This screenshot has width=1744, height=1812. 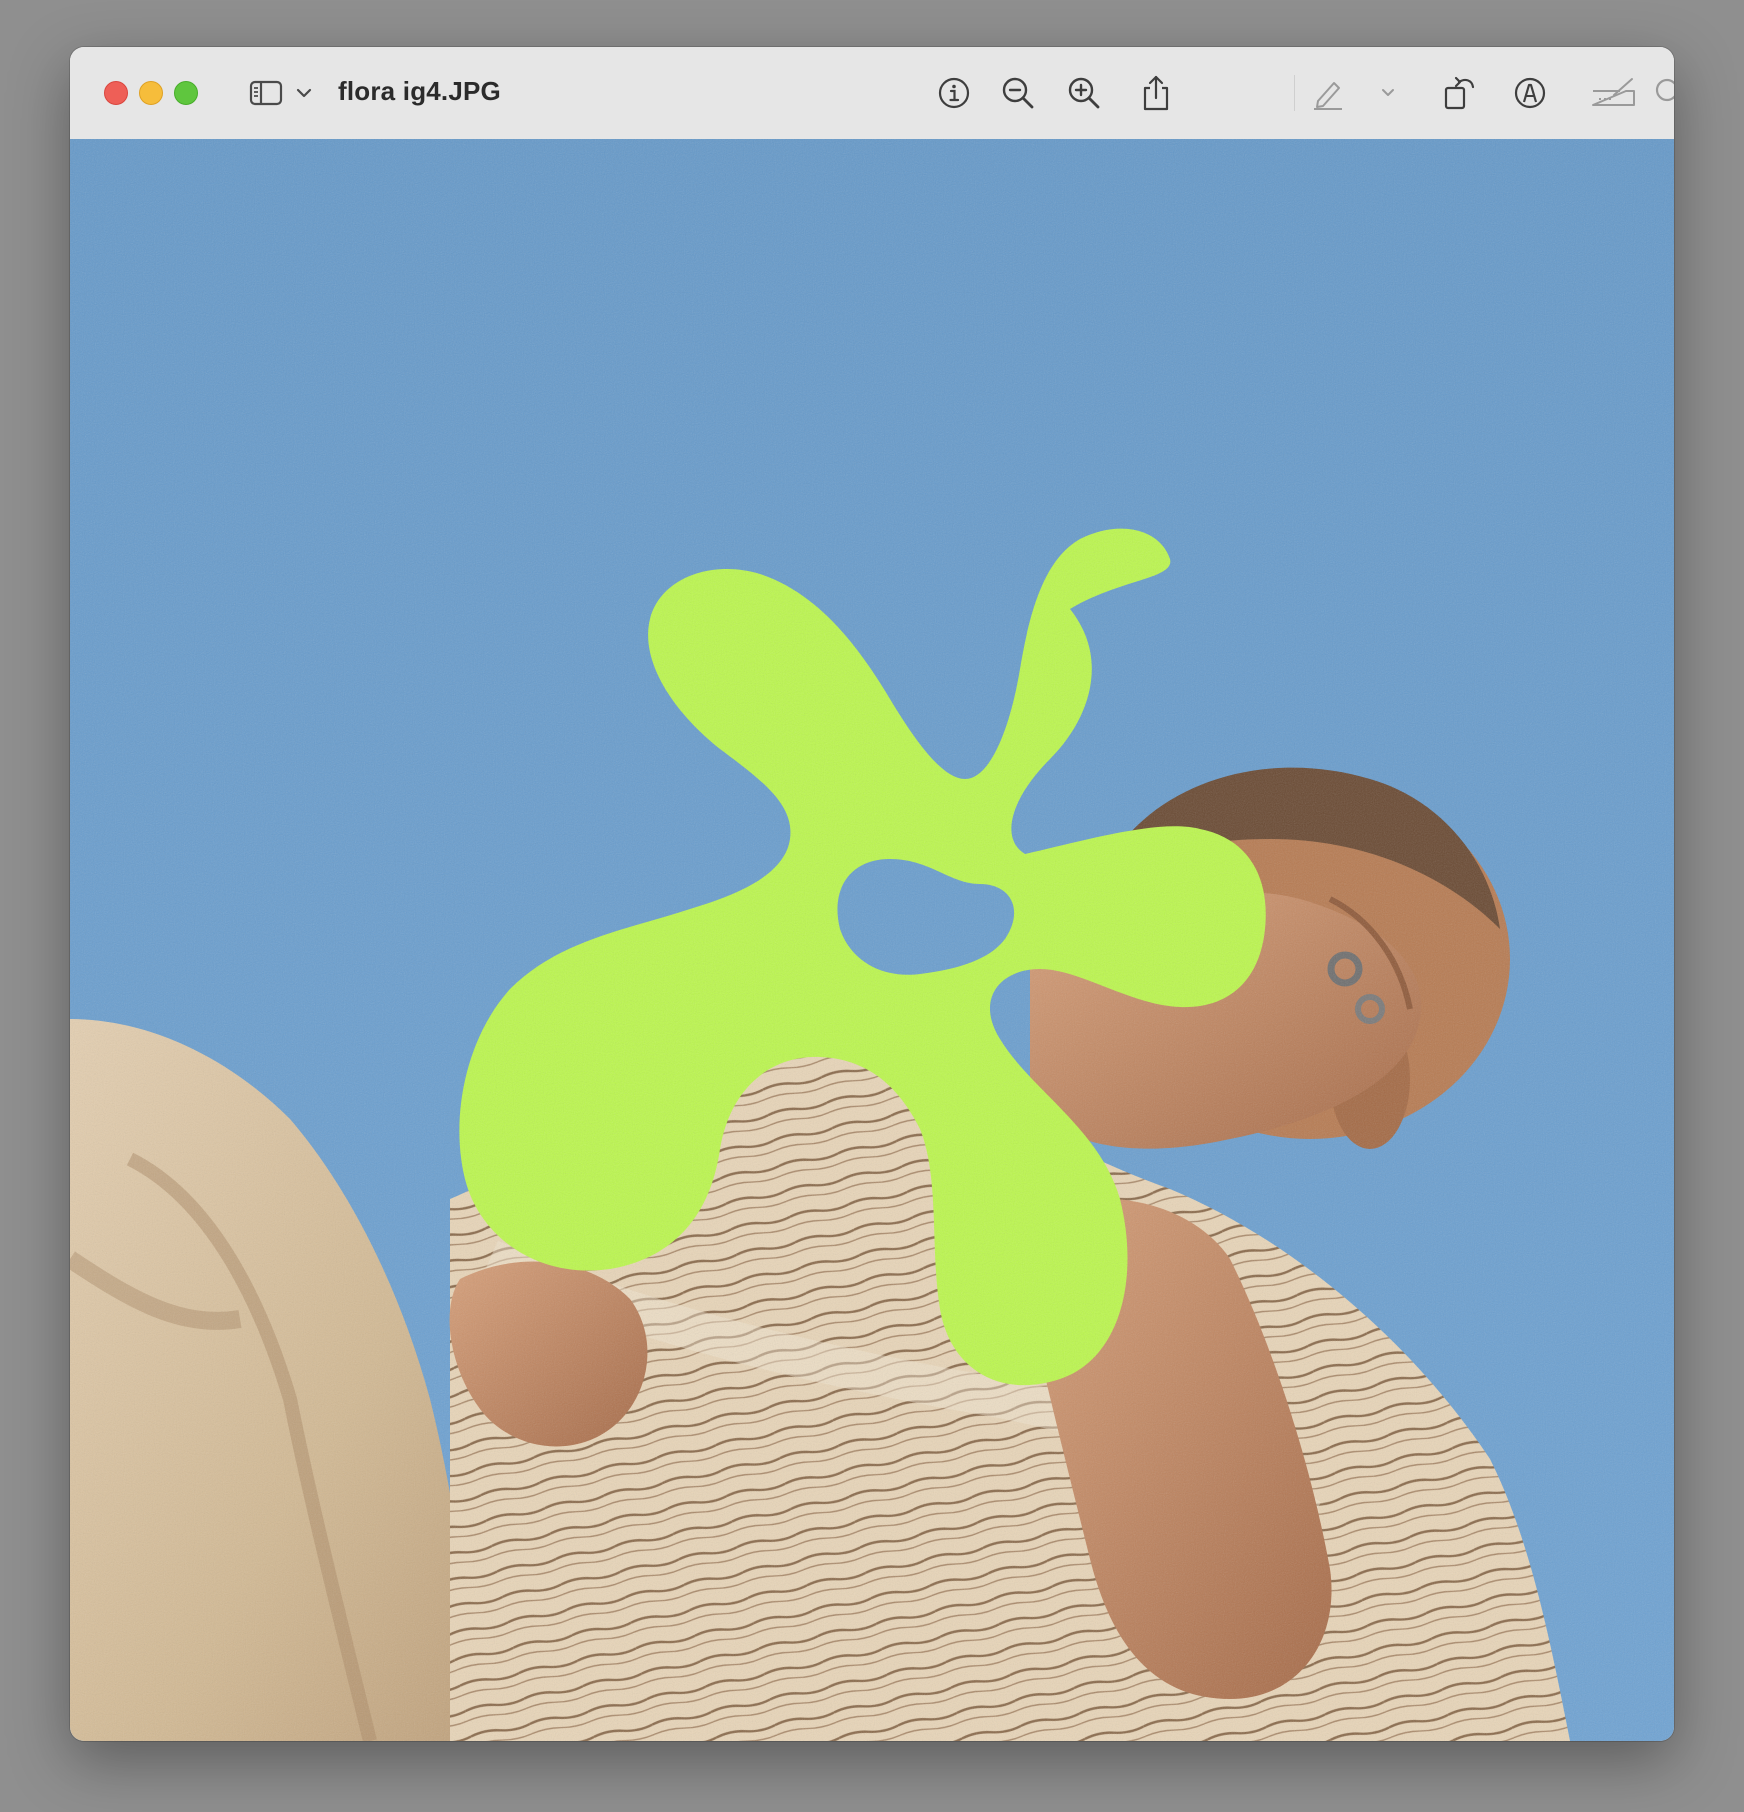 I want to click on sidebar-icon, so click(x=266, y=93).